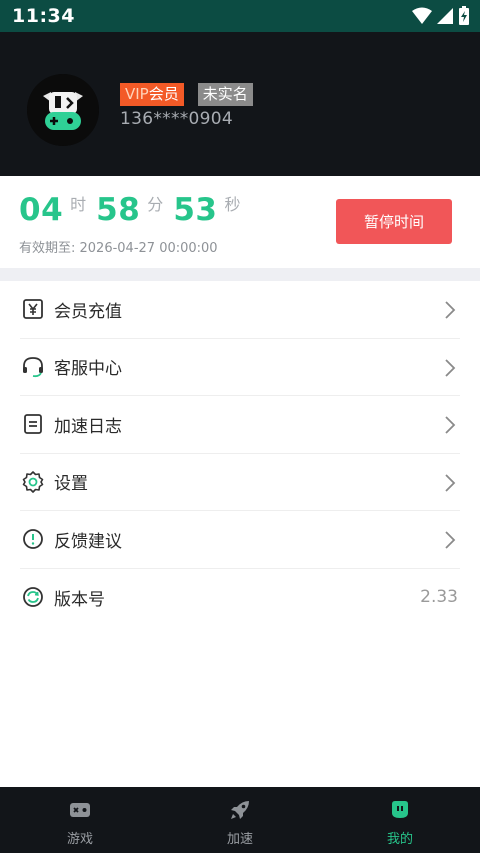 The height and width of the screenshot is (853, 480). I want to click on battery-icon, so click(464, 15).